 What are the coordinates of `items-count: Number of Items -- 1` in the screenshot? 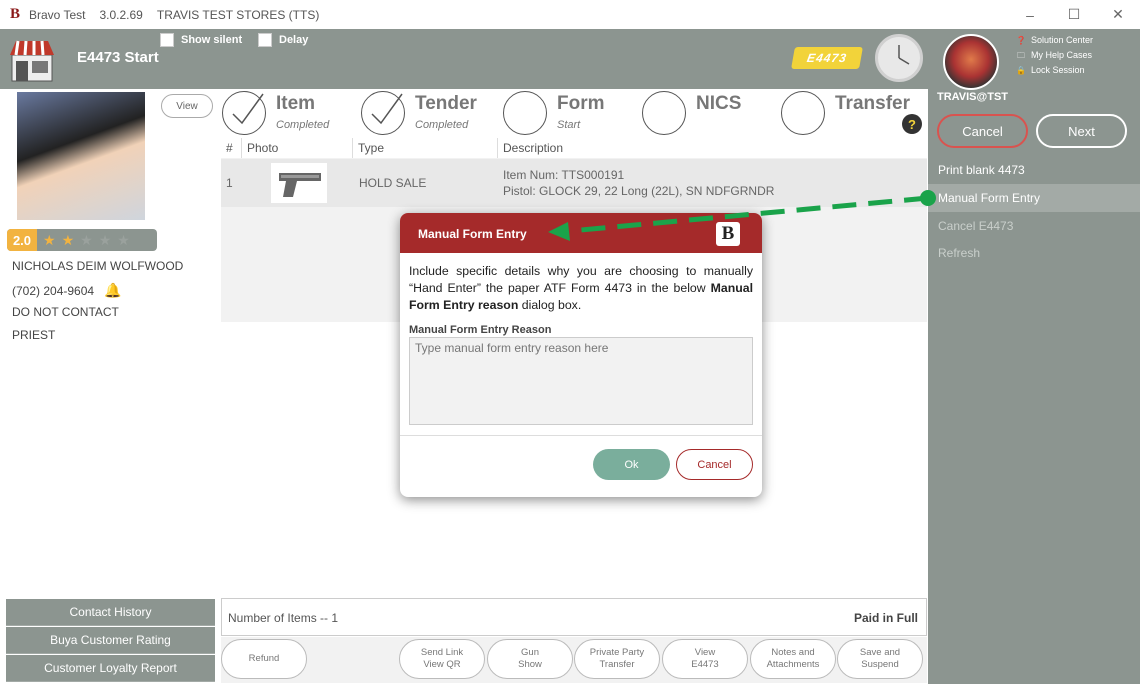 It's located at (283, 618).